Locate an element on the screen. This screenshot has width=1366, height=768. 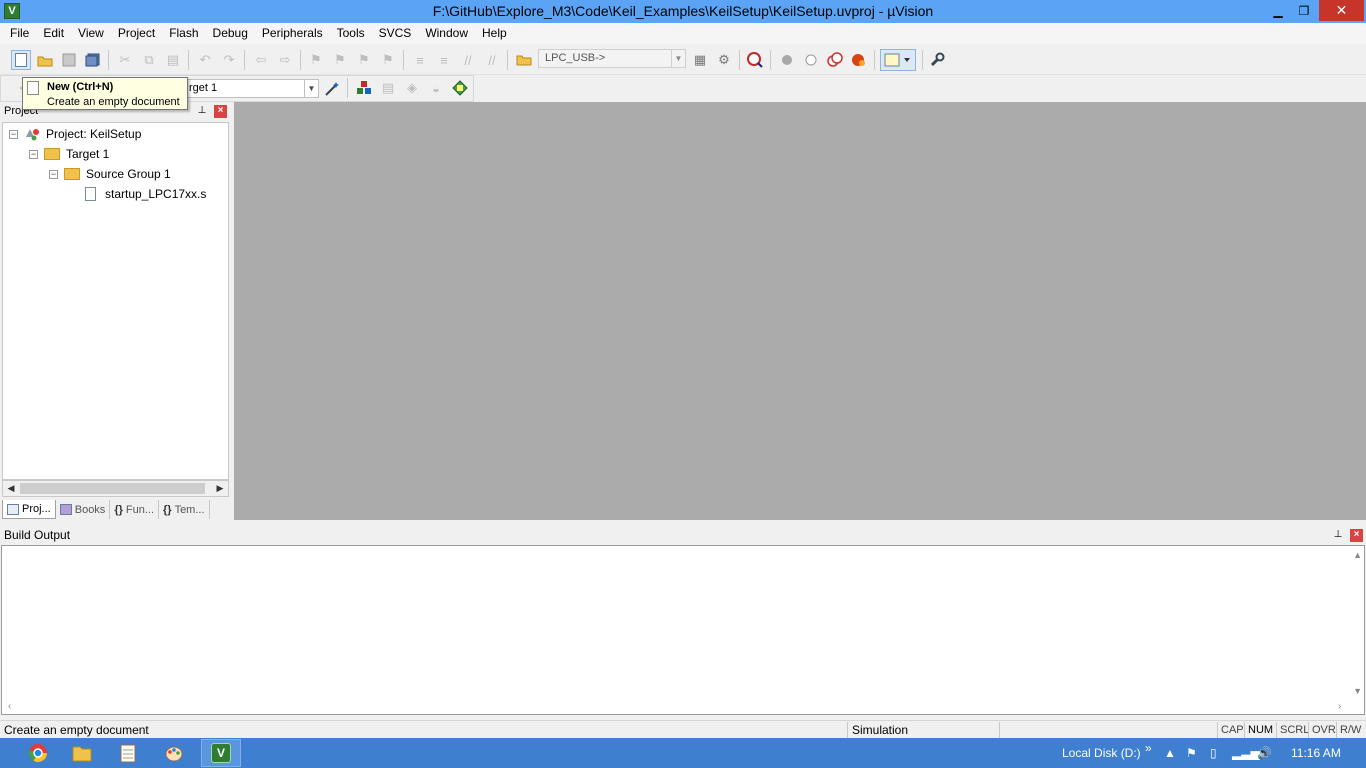
menu-help: Help is located at coordinates (494, 33).